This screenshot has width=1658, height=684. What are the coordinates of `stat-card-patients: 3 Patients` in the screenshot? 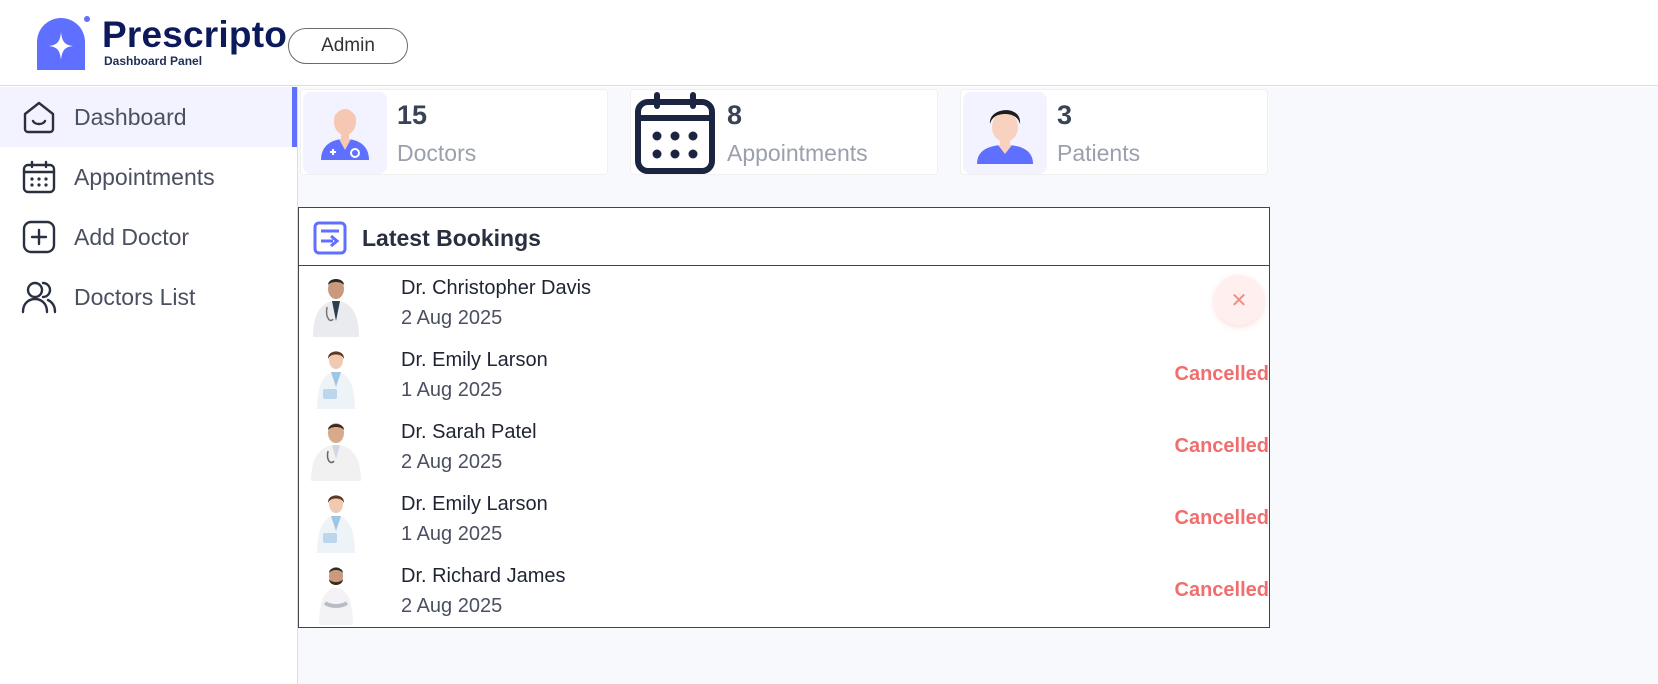 It's located at (1114, 132).